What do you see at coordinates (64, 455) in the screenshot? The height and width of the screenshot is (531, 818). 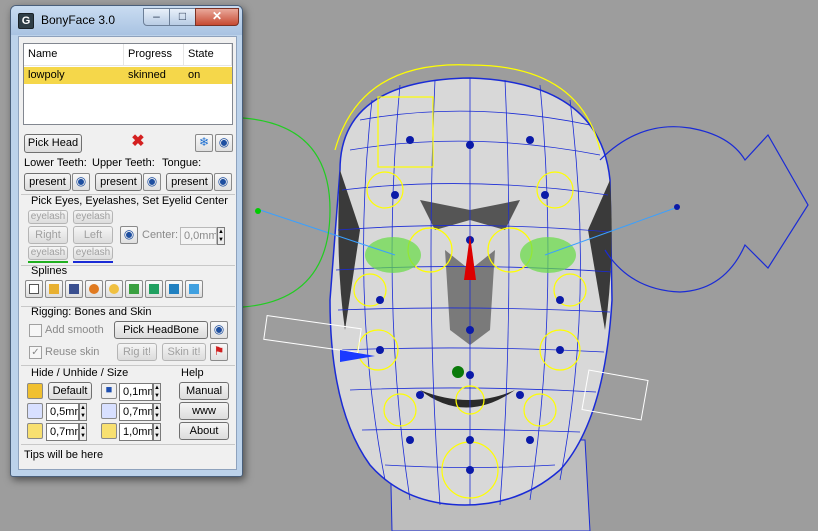 I see `tips-text: Tips will be here` at bounding box center [64, 455].